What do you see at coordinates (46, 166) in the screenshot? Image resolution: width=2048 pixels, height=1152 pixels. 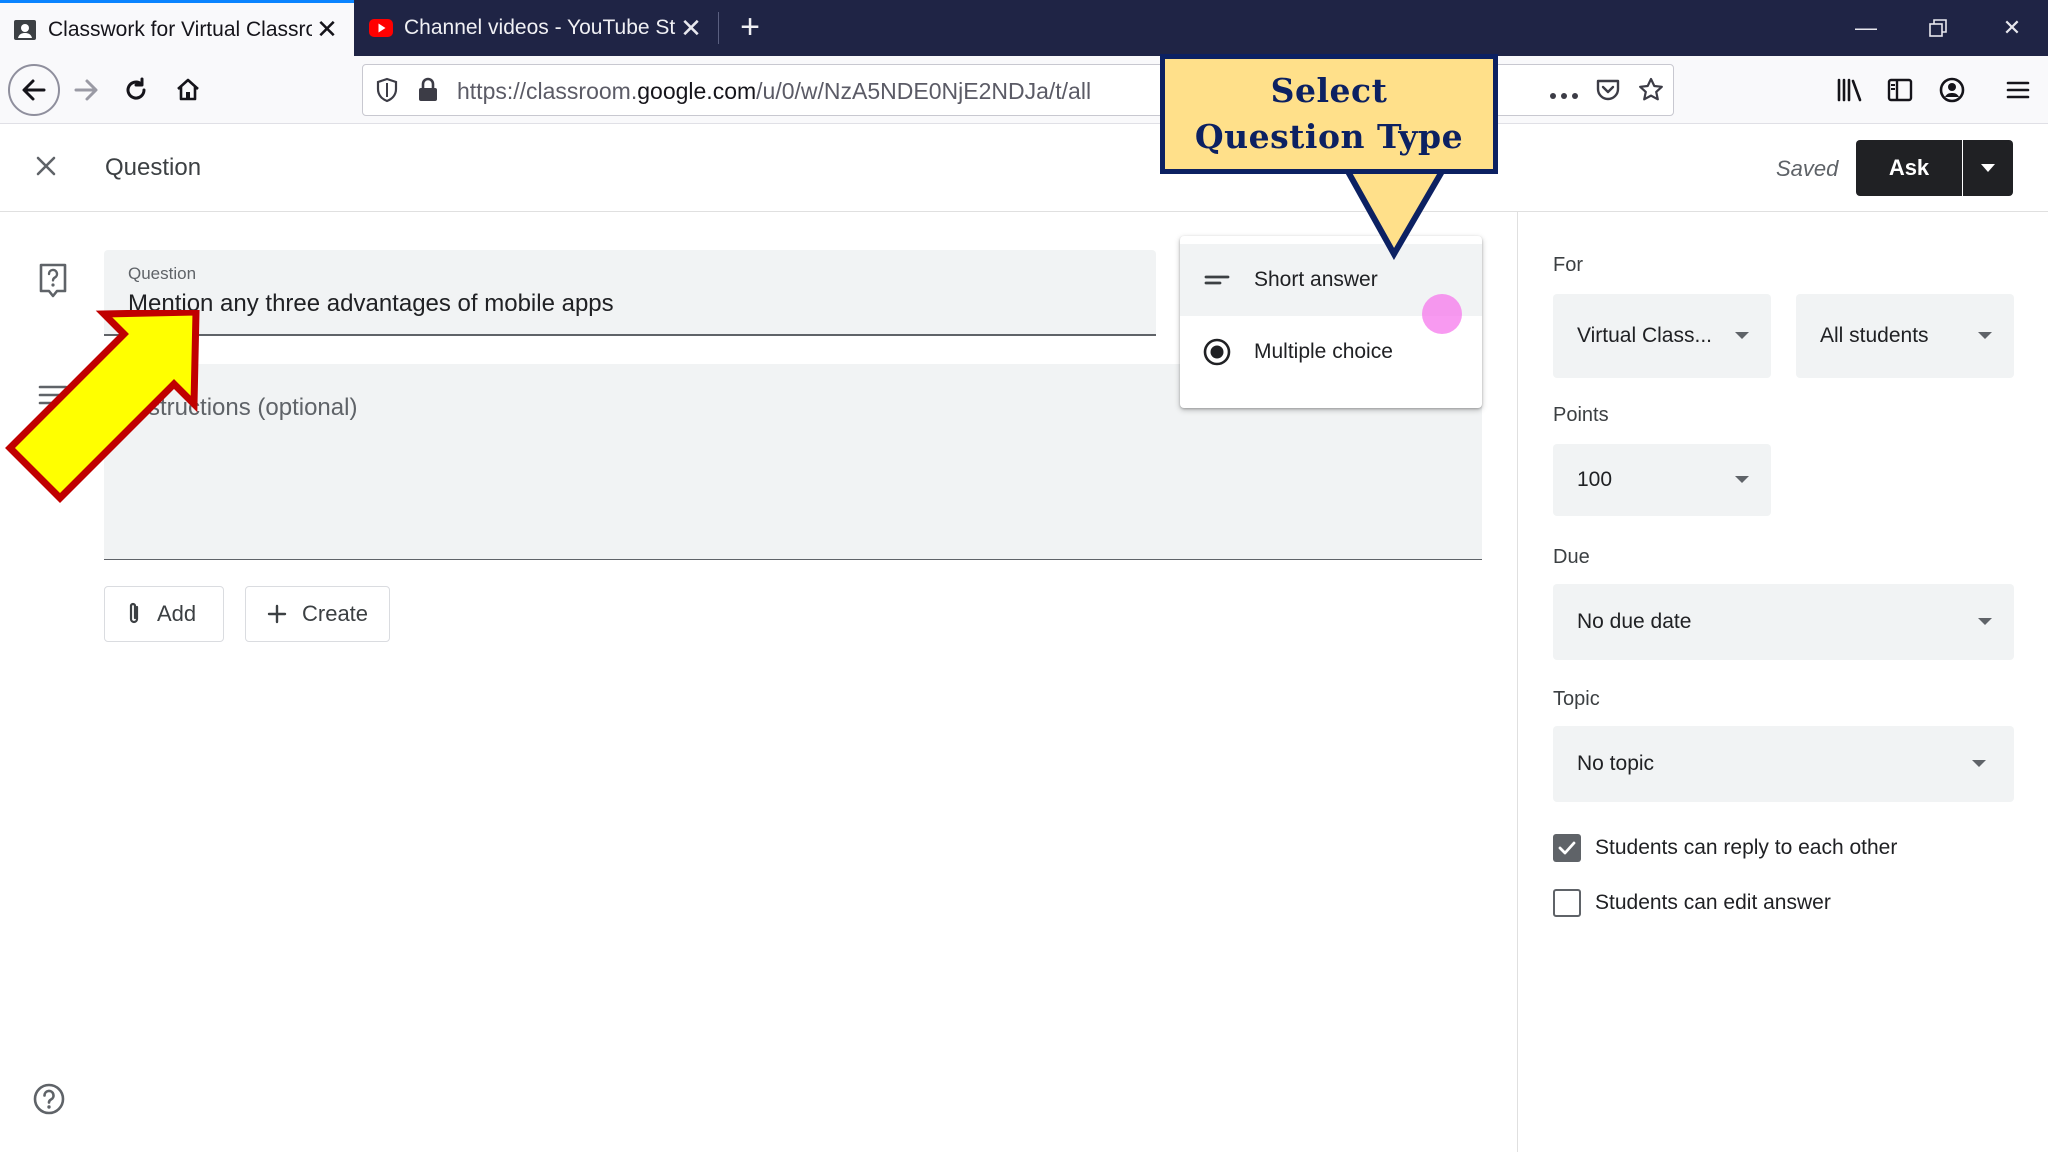 I see `close-icon` at bounding box center [46, 166].